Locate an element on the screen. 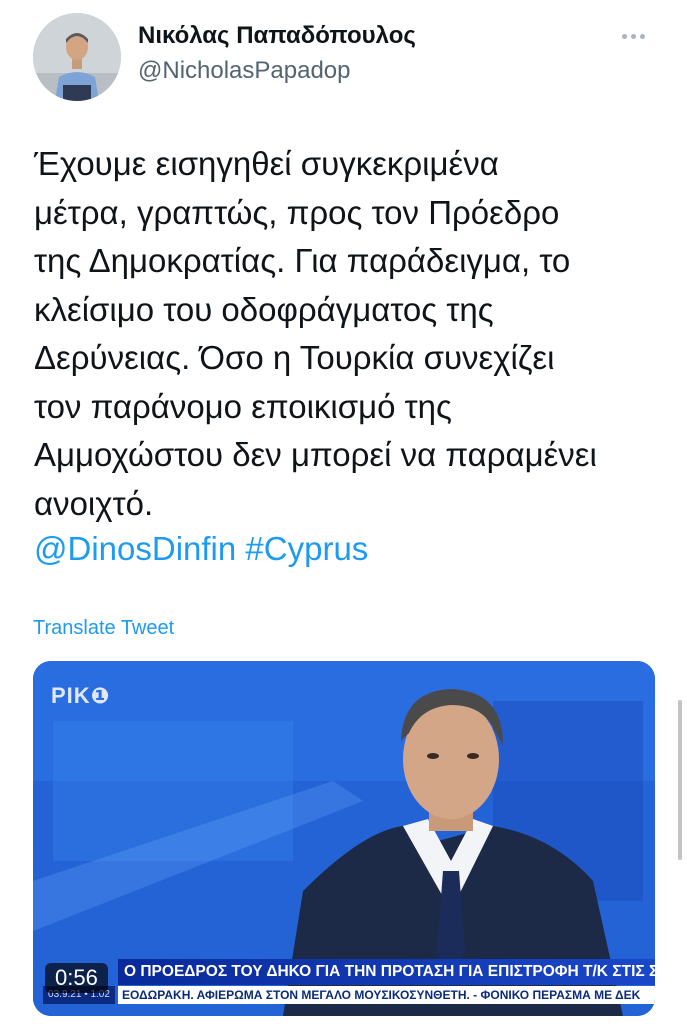 The height and width of the screenshot is (1024, 687). tweet-line: Δερύνειας. Όσο η Τουρκία συνεχίζει is located at coordinates (294, 357).